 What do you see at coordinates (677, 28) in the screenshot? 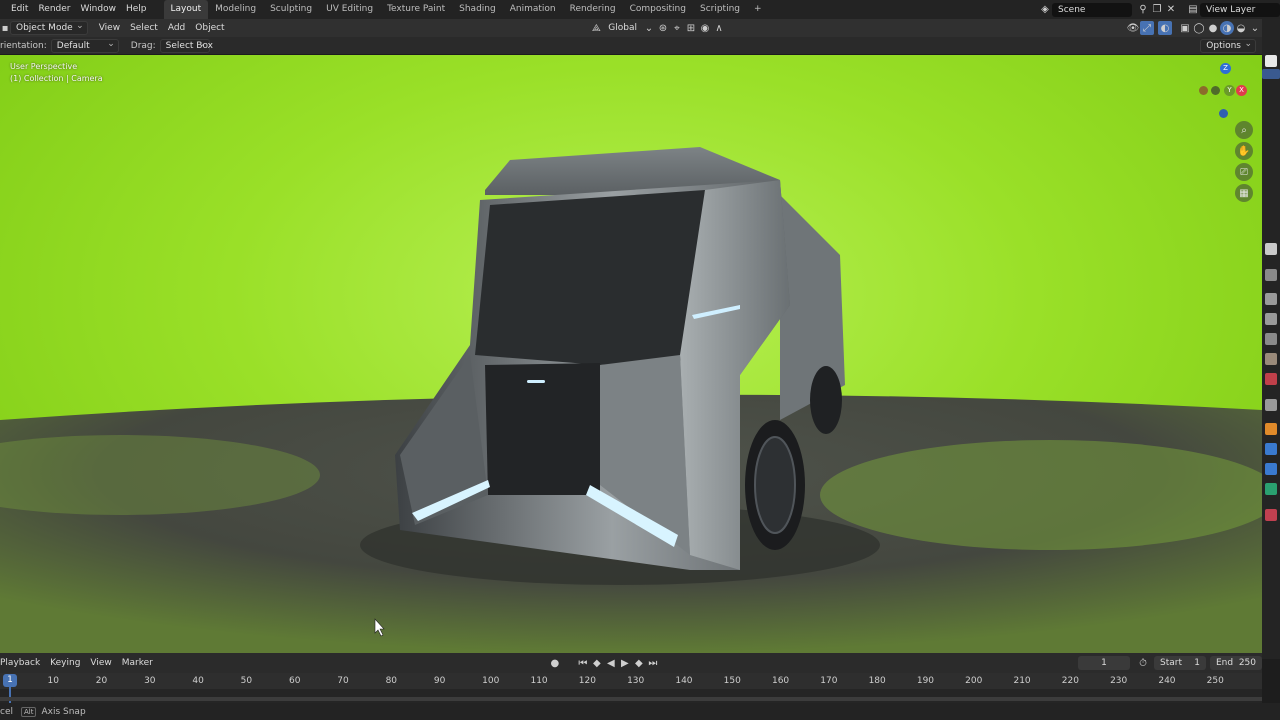
I see `snap-icon: ⌖` at bounding box center [677, 28].